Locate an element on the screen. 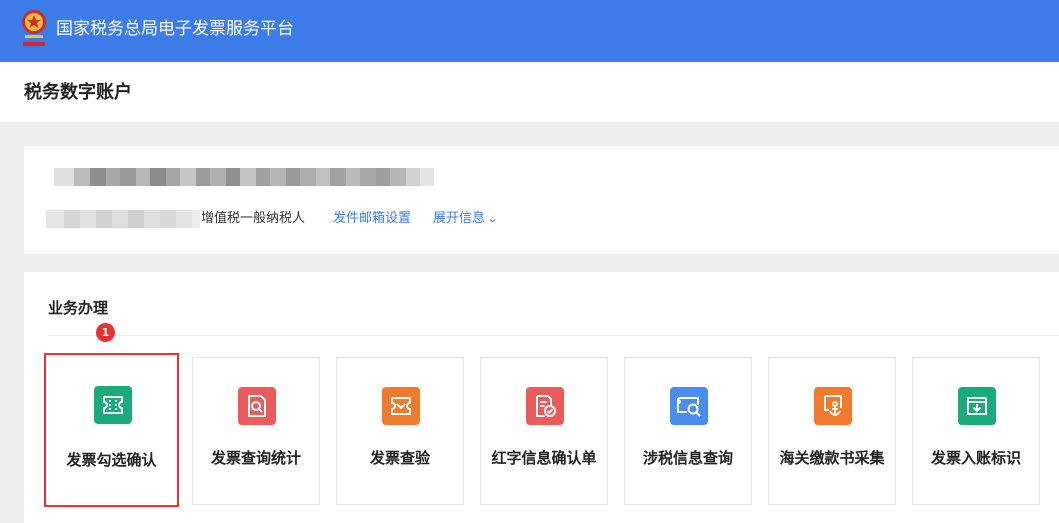  taxpayer-type-label: 增值税一般纳税人 is located at coordinates (253, 218).